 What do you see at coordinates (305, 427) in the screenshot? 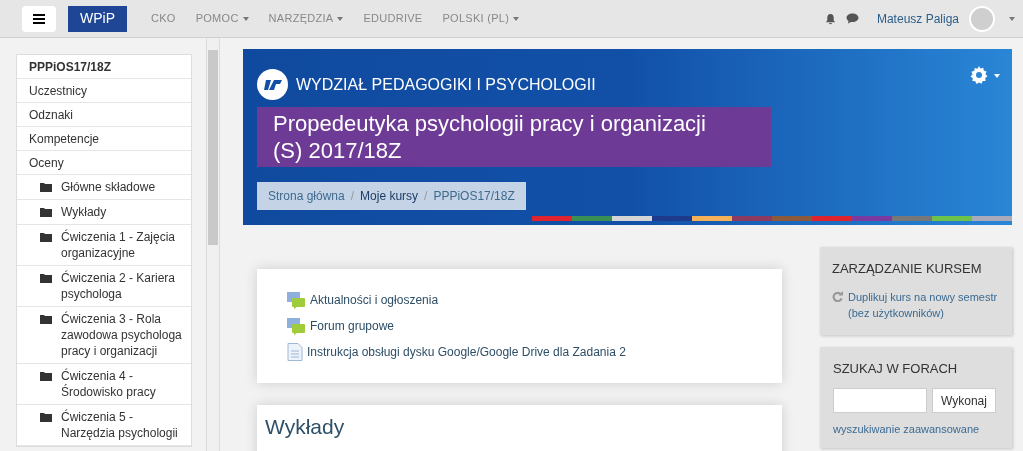
I see `section-title: Wykłady` at bounding box center [305, 427].